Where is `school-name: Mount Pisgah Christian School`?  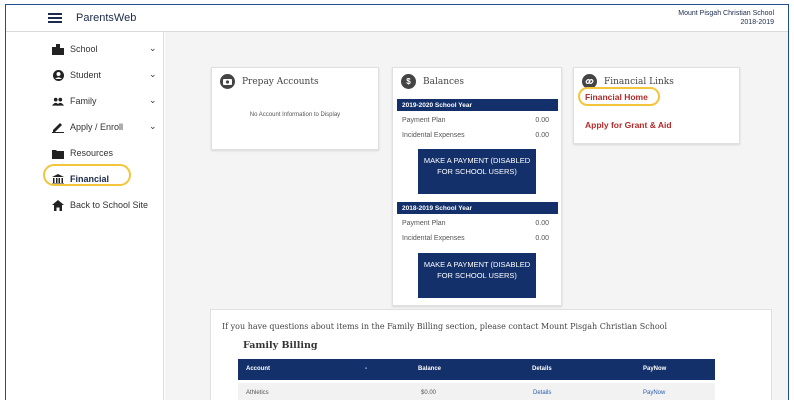 school-name: Mount Pisgah Christian School is located at coordinates (726, 13).